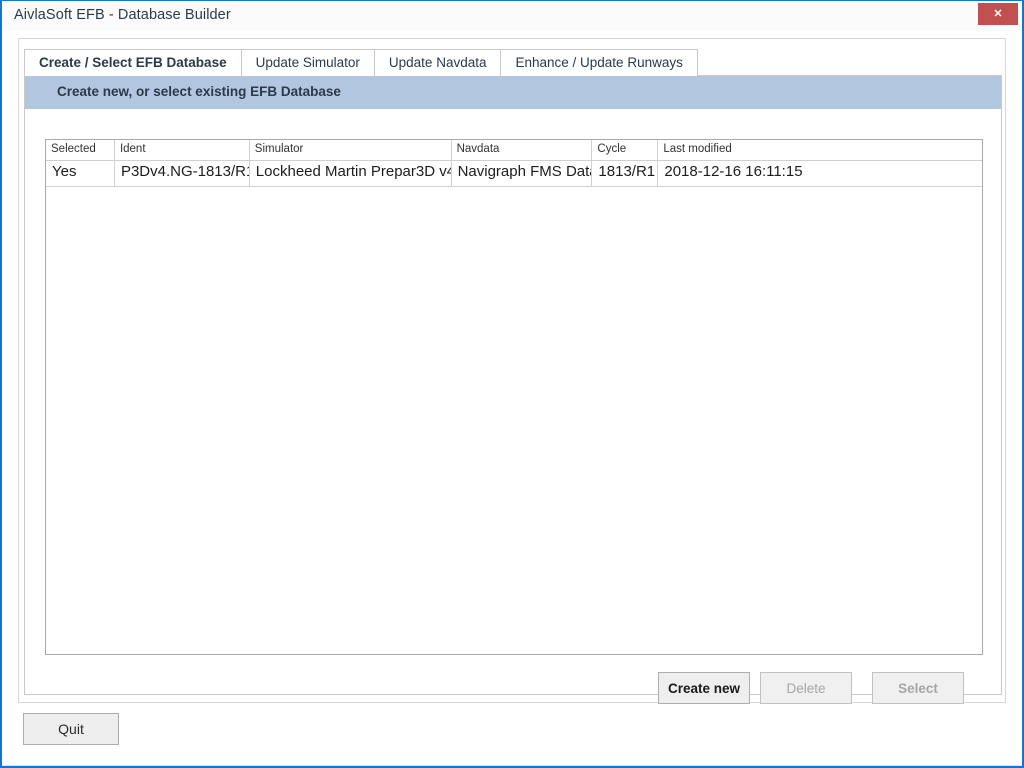  Describe the element at coordinates (80, 173) in the screenshot. I see `cell-selected: Yes` at that location.